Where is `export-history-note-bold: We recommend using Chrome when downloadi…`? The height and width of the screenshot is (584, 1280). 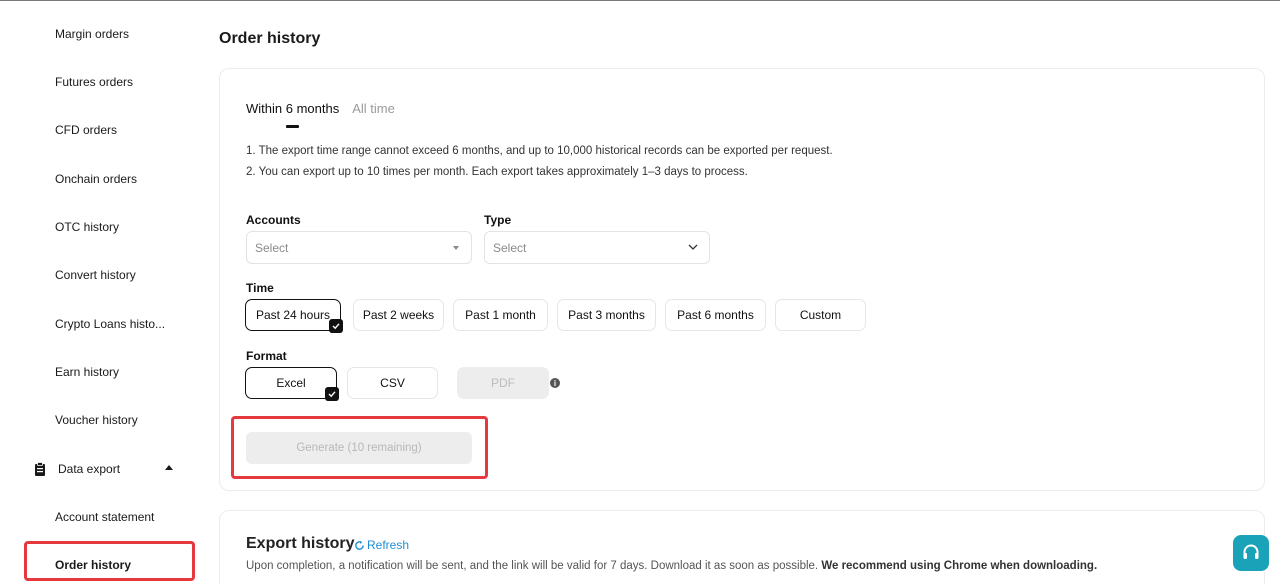
export-history-note-bold: We recommend using Chrome when downloadi… is located at coordinates (959, 566).